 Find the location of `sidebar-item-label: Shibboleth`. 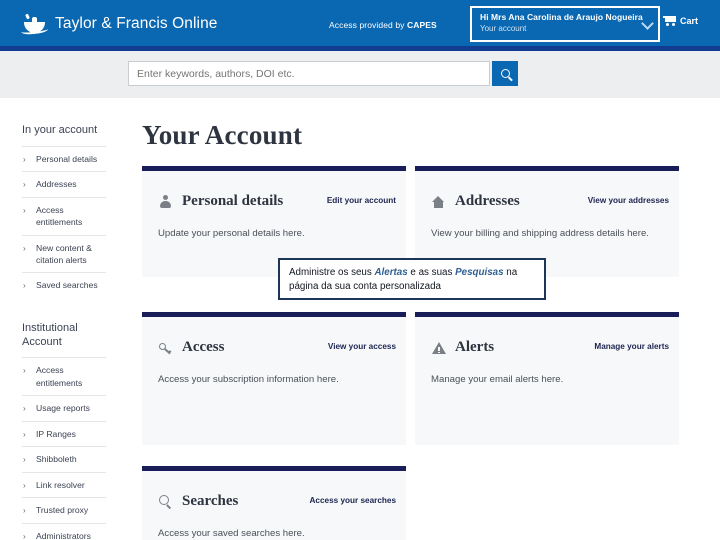

sidebar-item-label: Shibboleth is located at coordinates (56, 459).